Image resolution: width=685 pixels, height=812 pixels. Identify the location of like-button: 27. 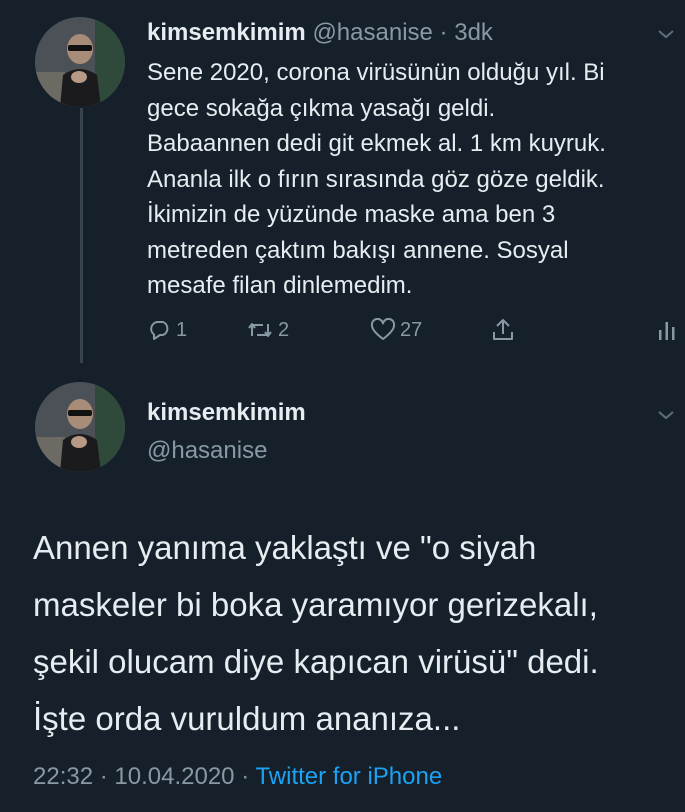
(396, 330).